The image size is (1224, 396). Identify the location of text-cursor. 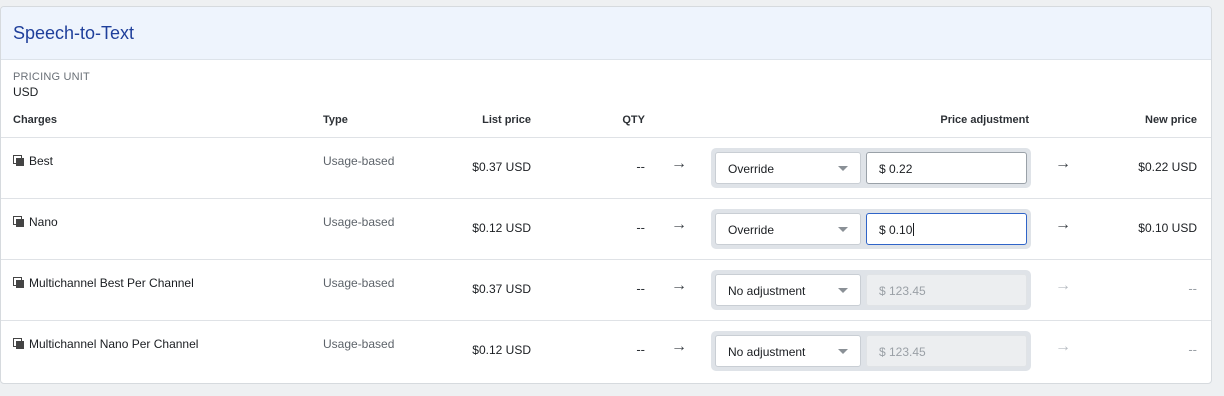
(914, 229).